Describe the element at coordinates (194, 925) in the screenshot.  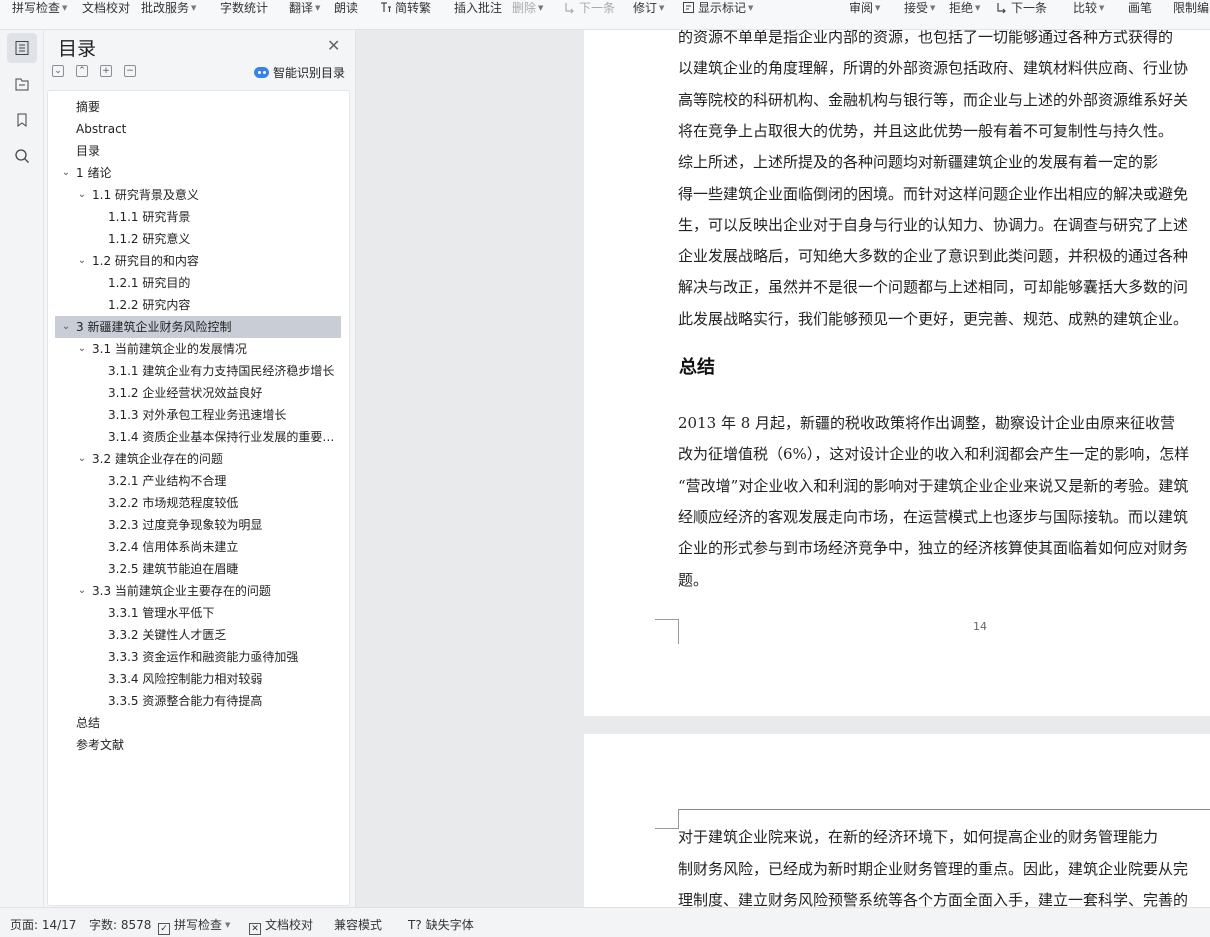
I see `spell-check-status: ✓ 拼写检查 ▼` at that location.